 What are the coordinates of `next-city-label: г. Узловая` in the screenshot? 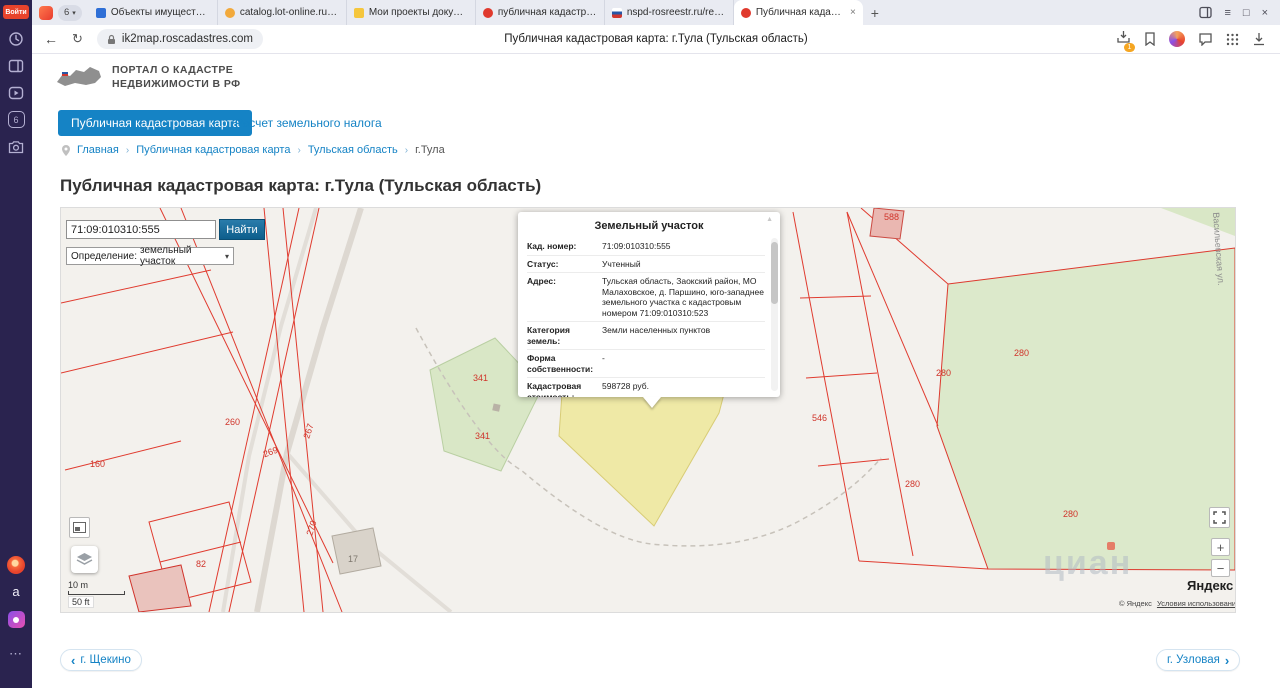 It's located at (1193, 660).